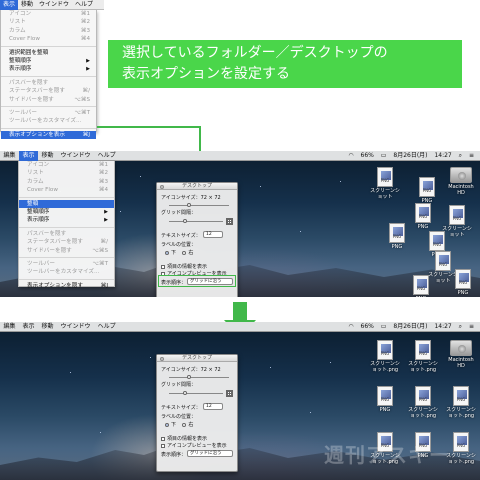  What do you see at coordinates (179, 424) in the screenshot?
I see `label-position-radios: 下 右` at bounding box center [179, 424].